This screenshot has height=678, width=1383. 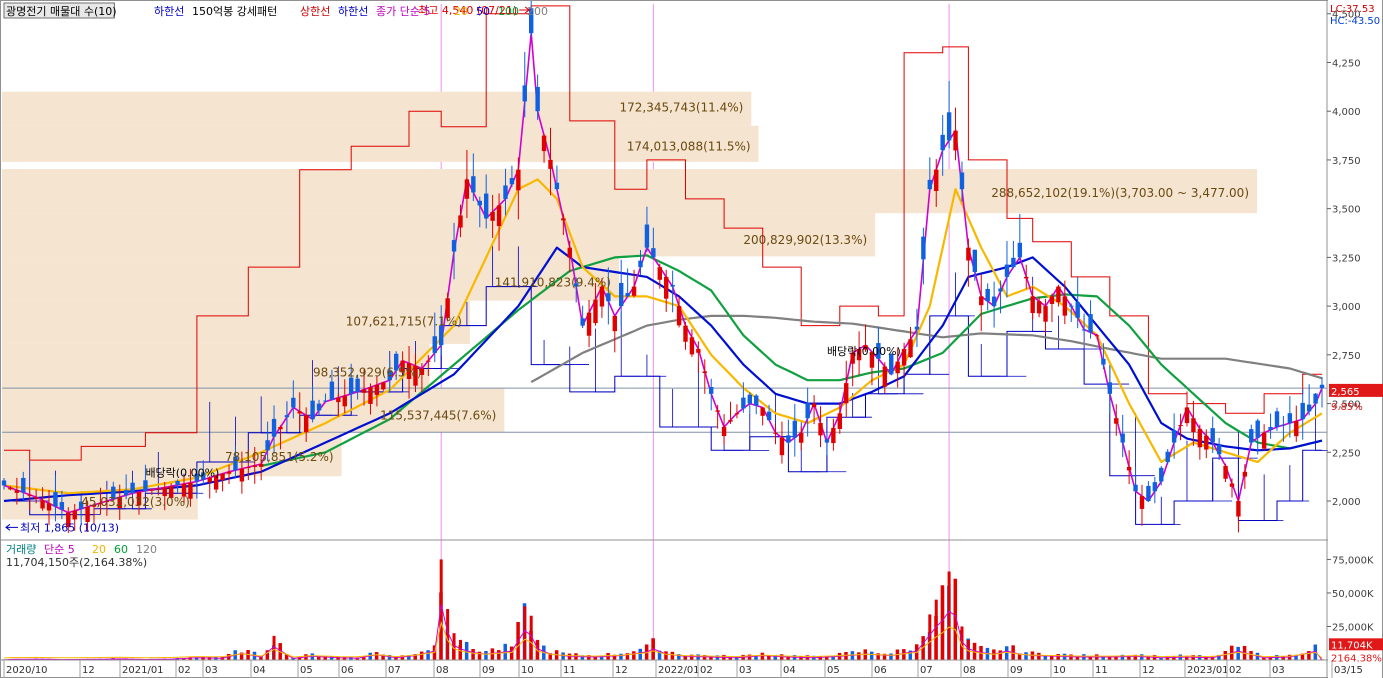 What do you see at coordinates (182, 473) in the screenshot?
I see `annotation-2: 배당락(0.00%)` at bounding box center [182, 473].